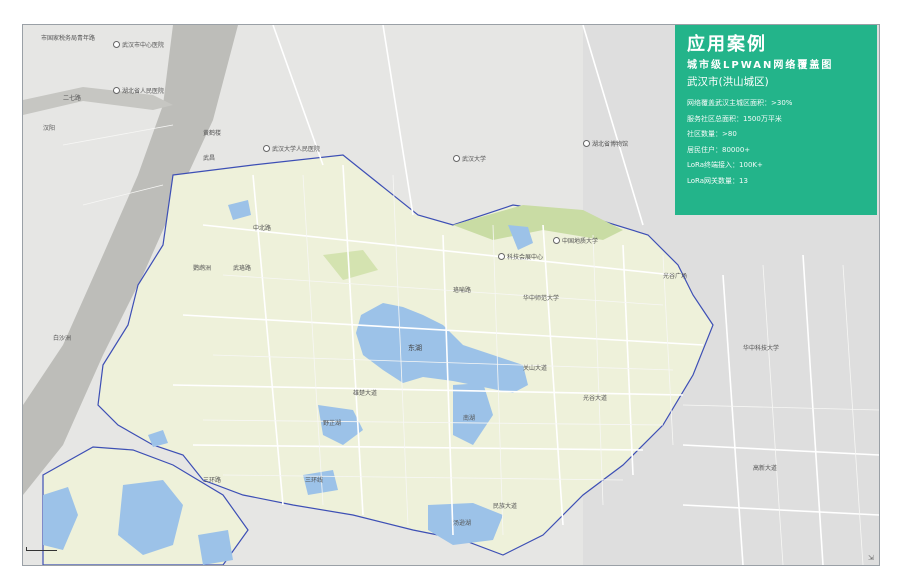 Image resolution: width=900 pixels, height=588 pixels. Describe the element at coordinates (535, 368) in the screenshot. I see `map-label: 关山大道` at that location.